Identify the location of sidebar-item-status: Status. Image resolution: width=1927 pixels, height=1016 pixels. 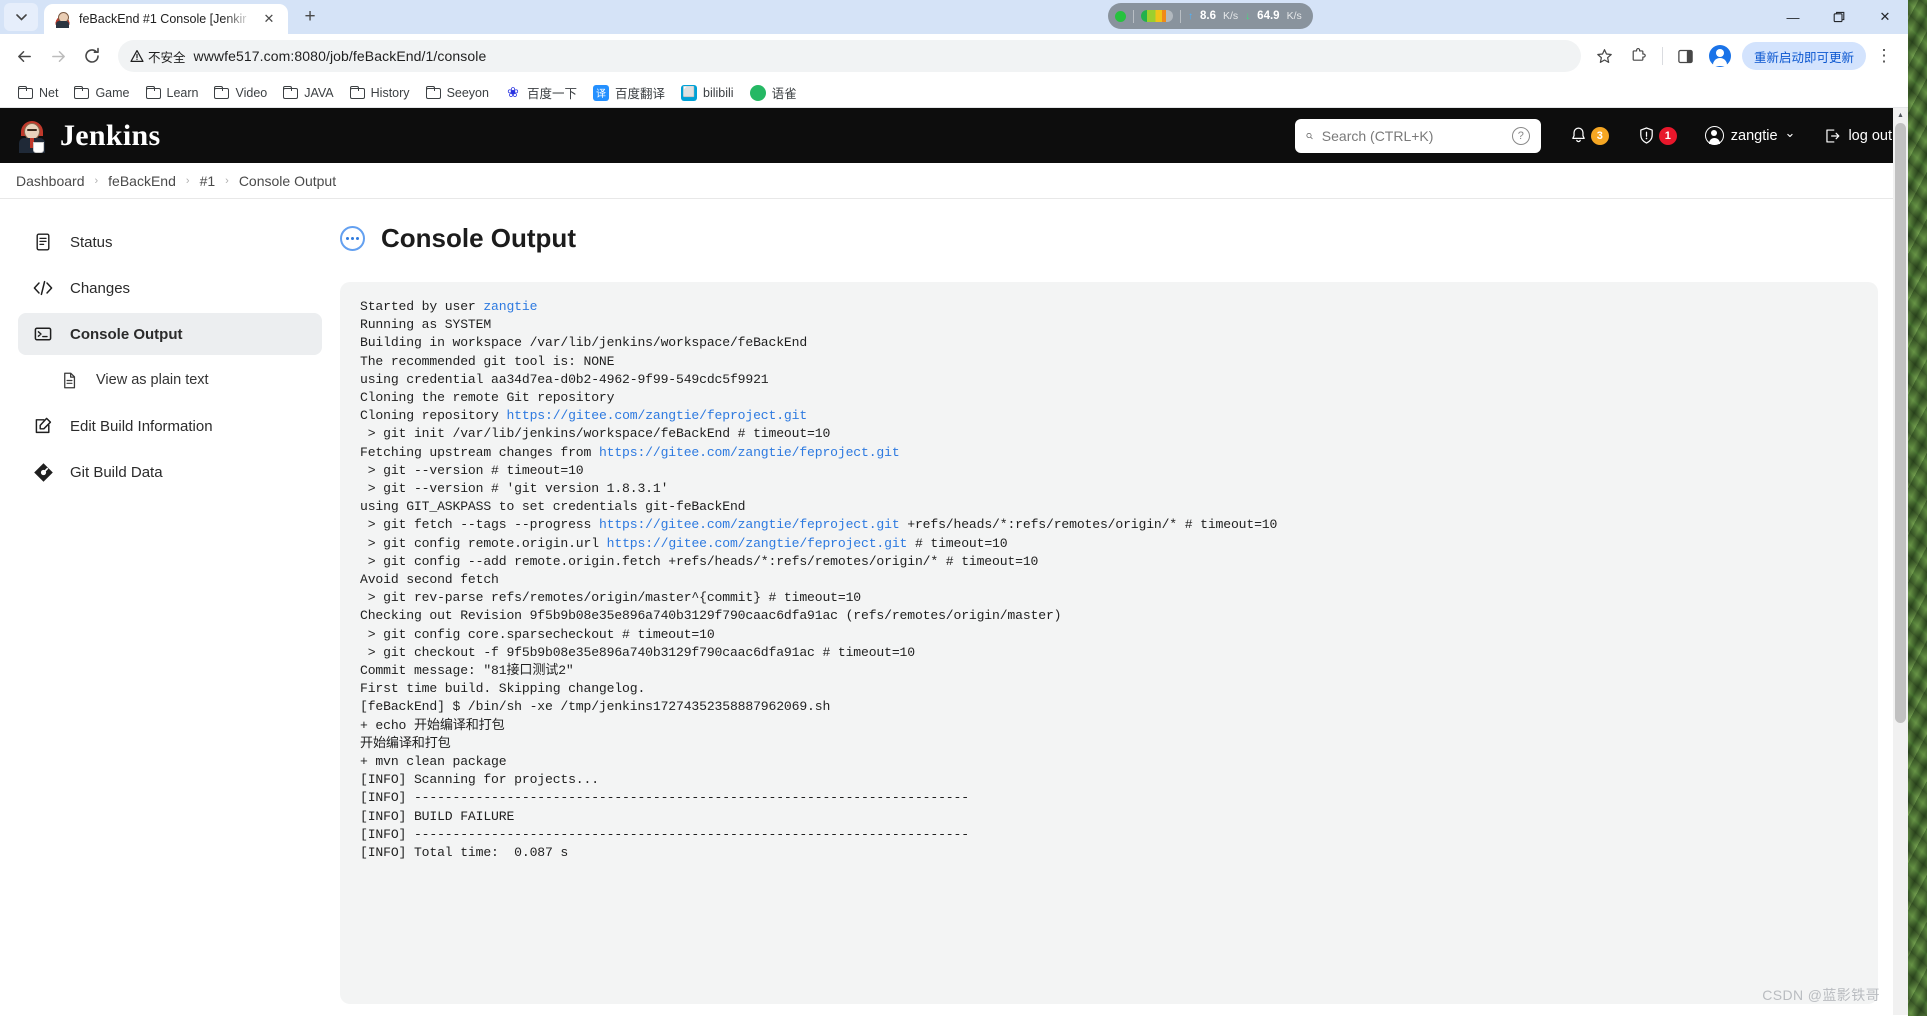
(170, 242).